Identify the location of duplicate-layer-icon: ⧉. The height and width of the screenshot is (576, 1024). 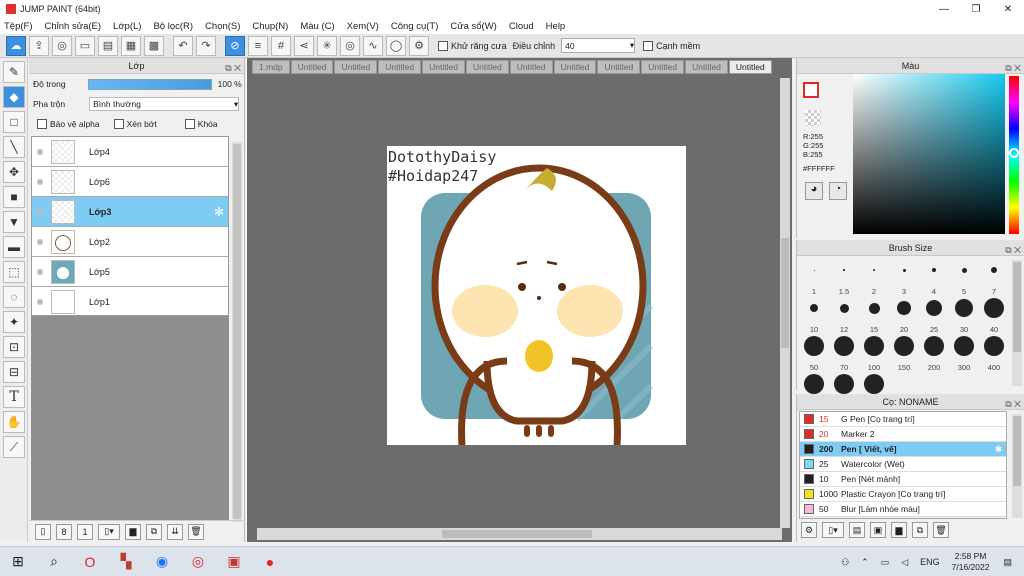
(154, 531).